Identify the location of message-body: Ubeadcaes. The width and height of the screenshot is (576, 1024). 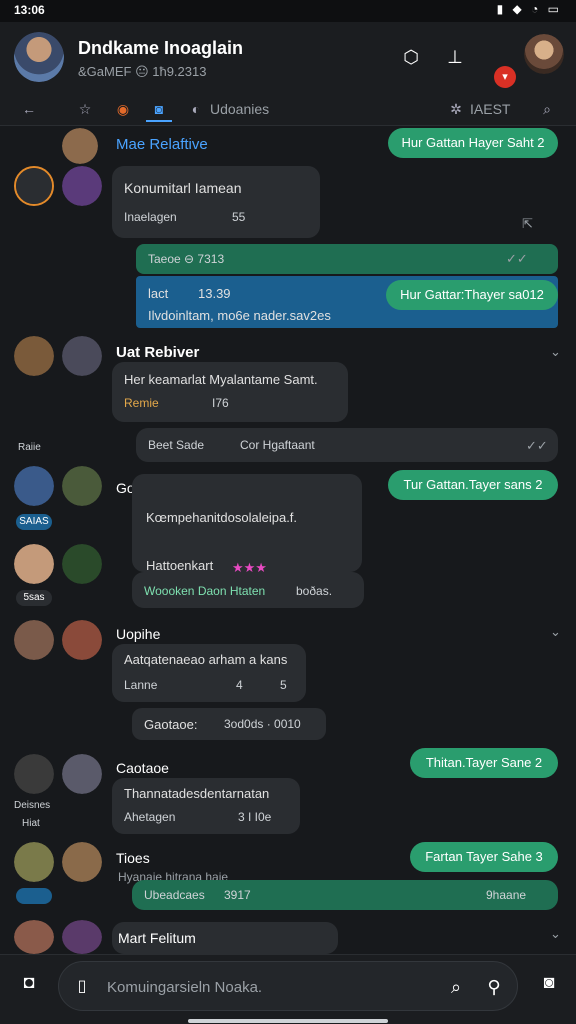
(174, 895).